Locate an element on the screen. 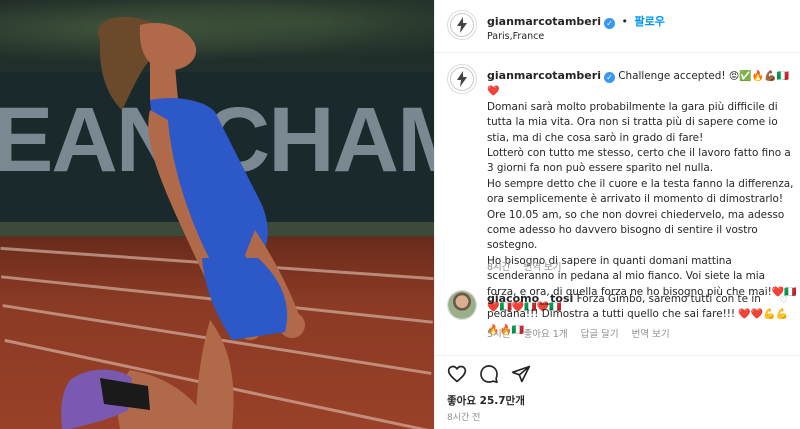 This screenshot has width=800, height=429. comment-translate-link: 번역 보기 is located at coordinates (651, 334).